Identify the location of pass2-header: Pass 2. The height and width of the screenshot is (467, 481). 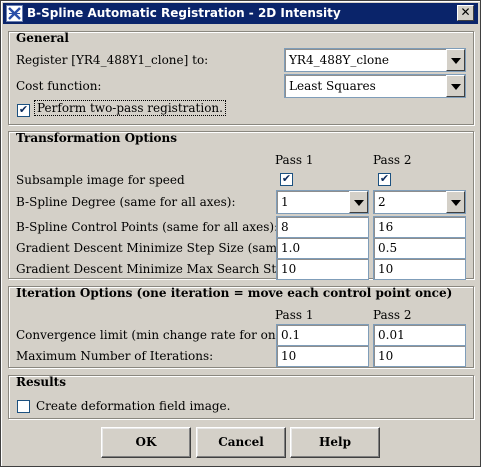
(392, 160).